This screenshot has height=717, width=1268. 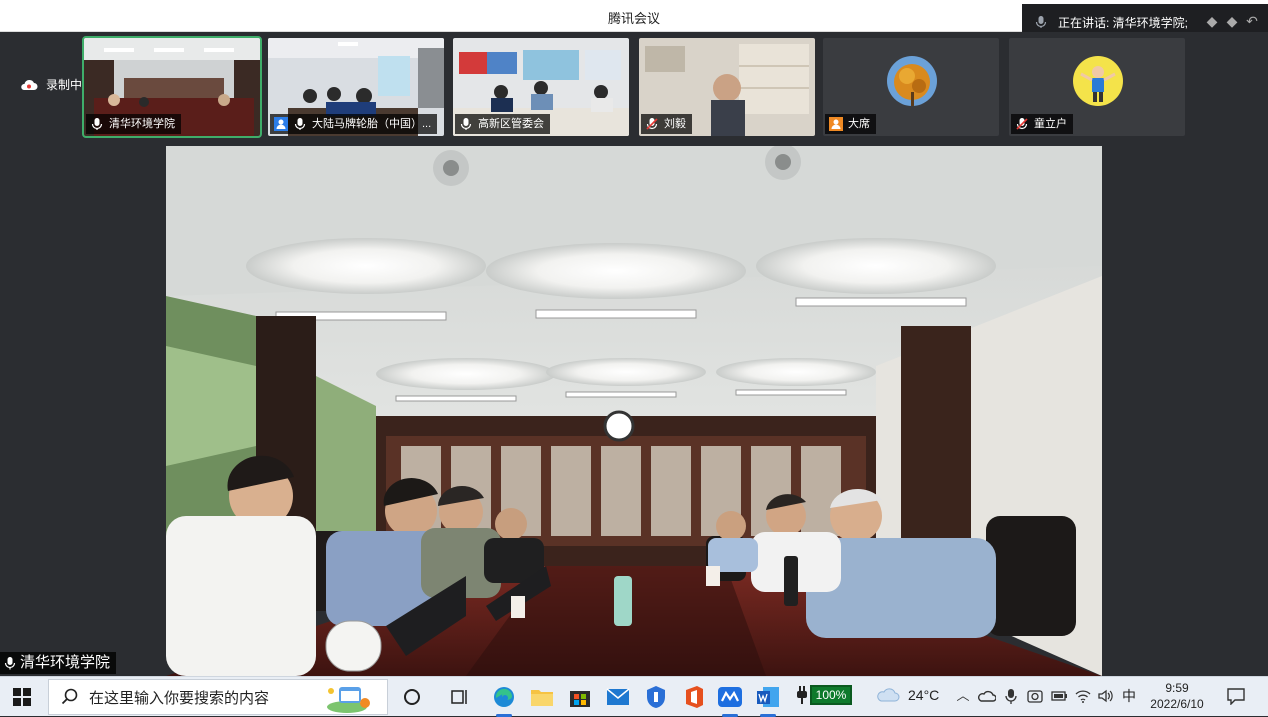 I want to click on battery-percent: 100%, so click(x=831, y=695).